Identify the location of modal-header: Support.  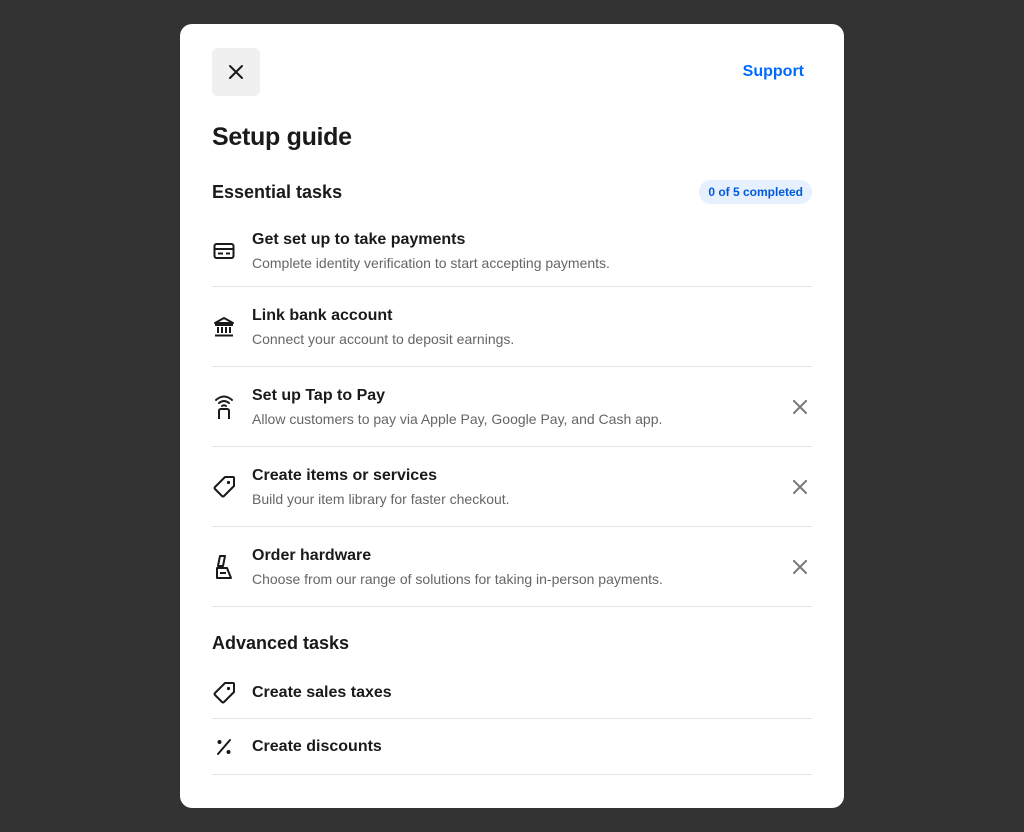
(512, 72).